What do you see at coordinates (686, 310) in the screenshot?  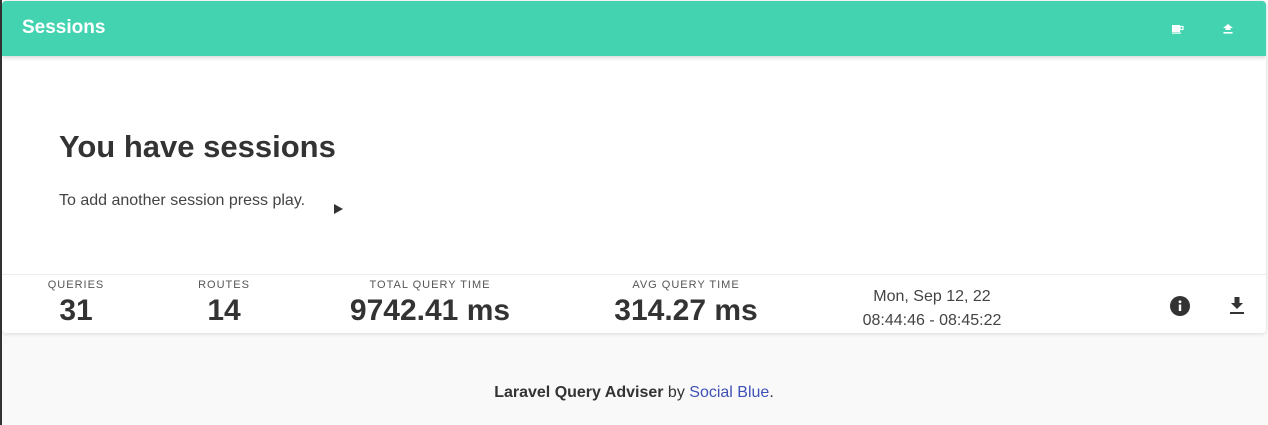 I see `avg-query-time-value: 314.27 ms` at bounding box center [686, 310].